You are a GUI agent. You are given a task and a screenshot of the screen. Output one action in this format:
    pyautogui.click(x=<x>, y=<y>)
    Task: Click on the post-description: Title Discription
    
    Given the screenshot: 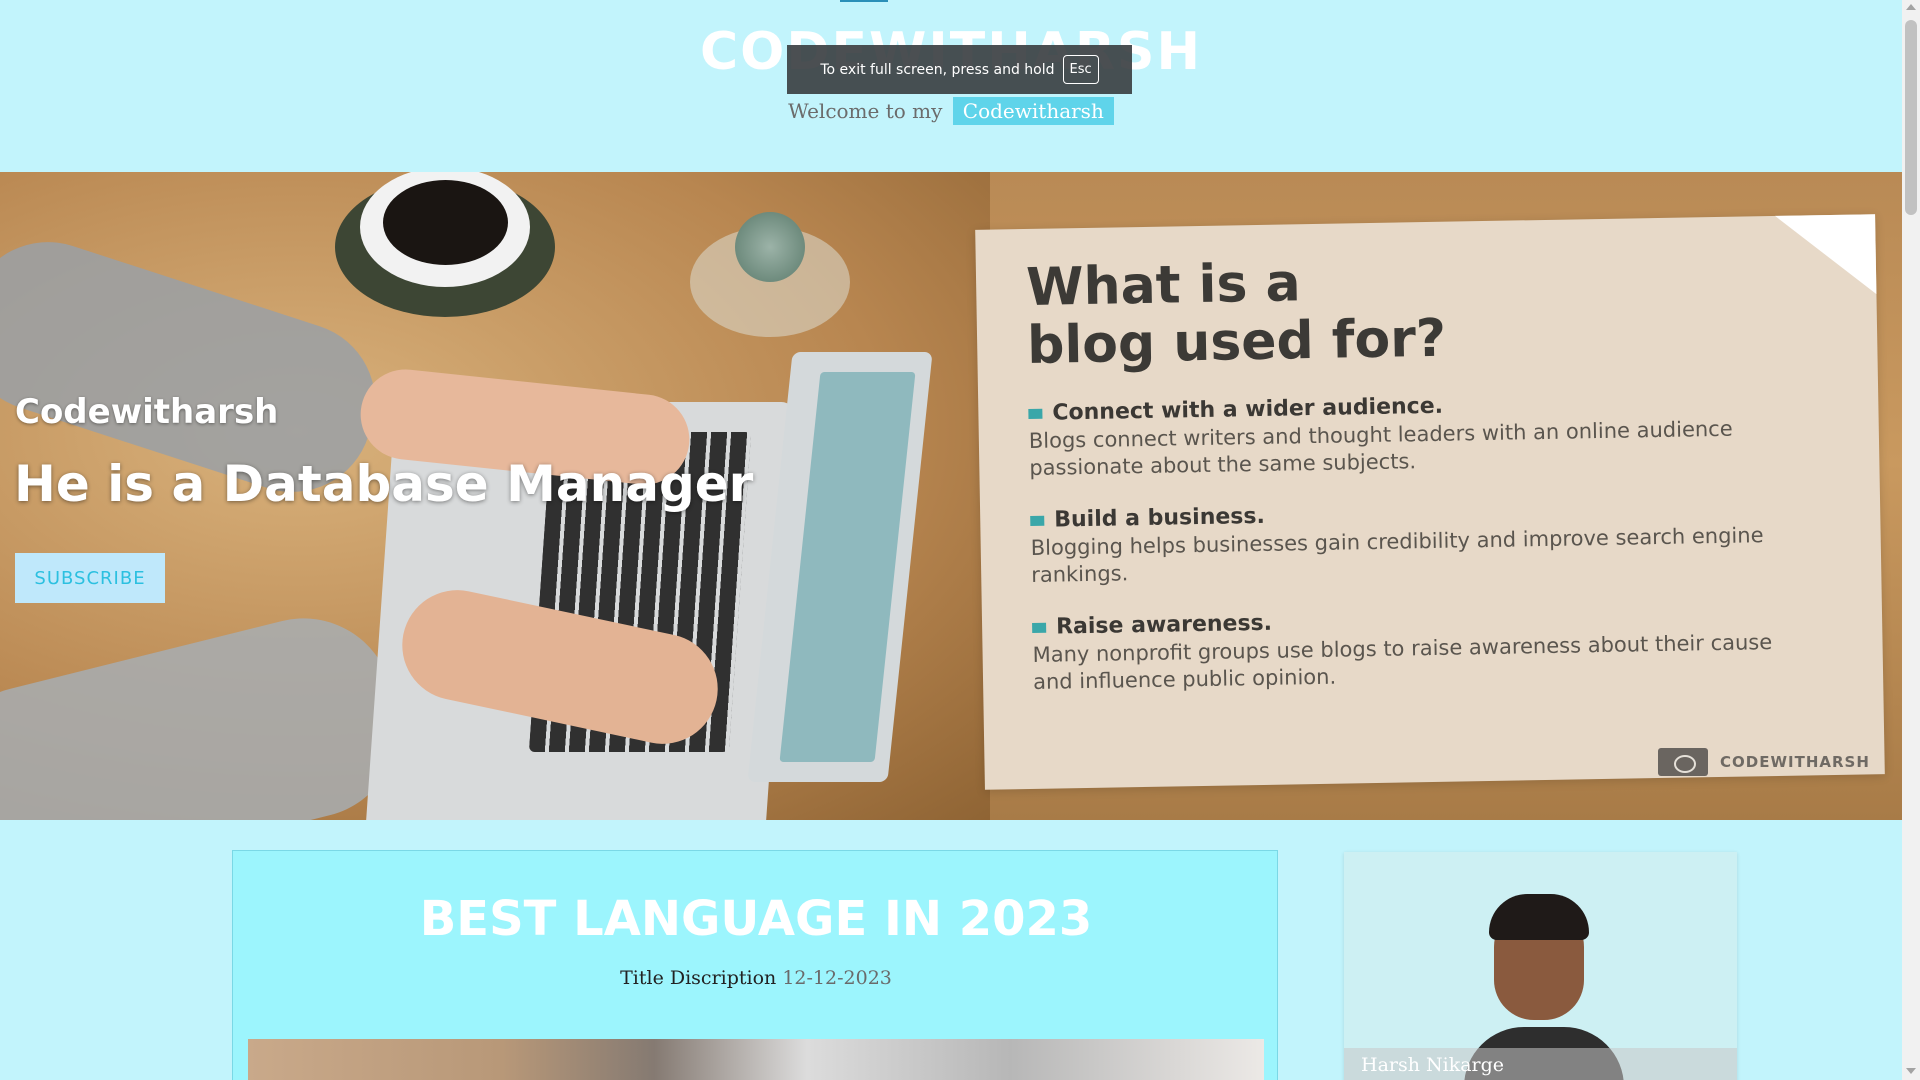 What is the action you would take?
    pyautogui.click(x=698, y=978)
    